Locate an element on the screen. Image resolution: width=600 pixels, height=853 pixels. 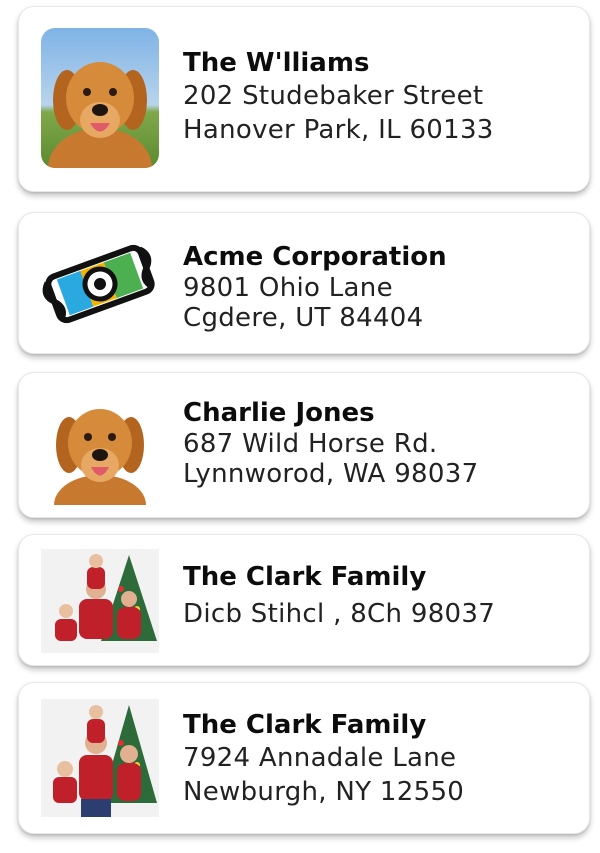
city-line: Cgdere, UT 84404 is located at coordinates (303, 318).